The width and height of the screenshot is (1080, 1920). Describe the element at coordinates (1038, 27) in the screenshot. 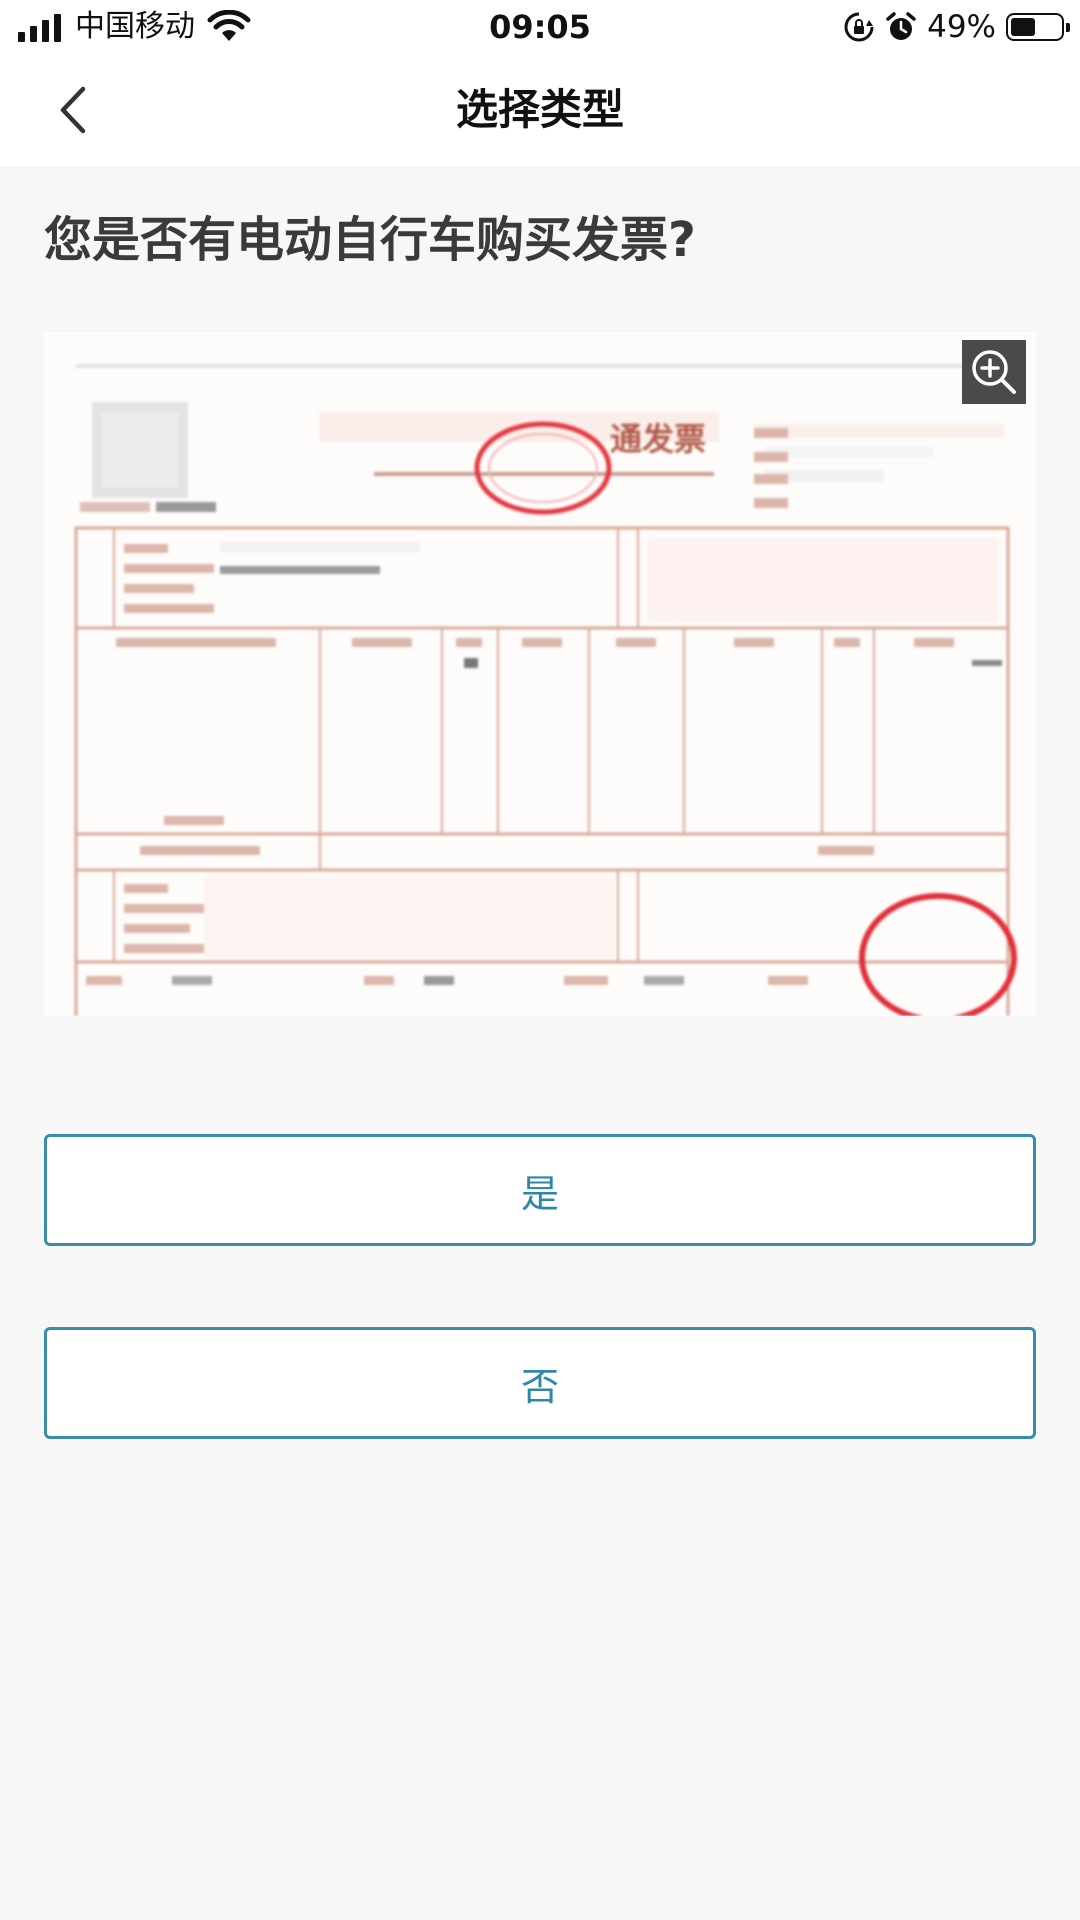

I see `battery-icon` at that location.